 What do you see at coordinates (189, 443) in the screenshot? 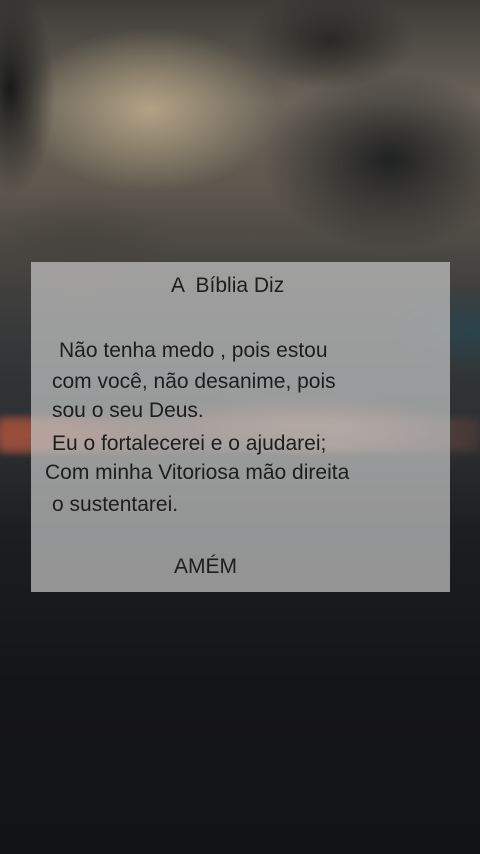
I see `verse-line-4: Eu o fortalecerei e o ajudarei;` at bounding box center [189, 443].